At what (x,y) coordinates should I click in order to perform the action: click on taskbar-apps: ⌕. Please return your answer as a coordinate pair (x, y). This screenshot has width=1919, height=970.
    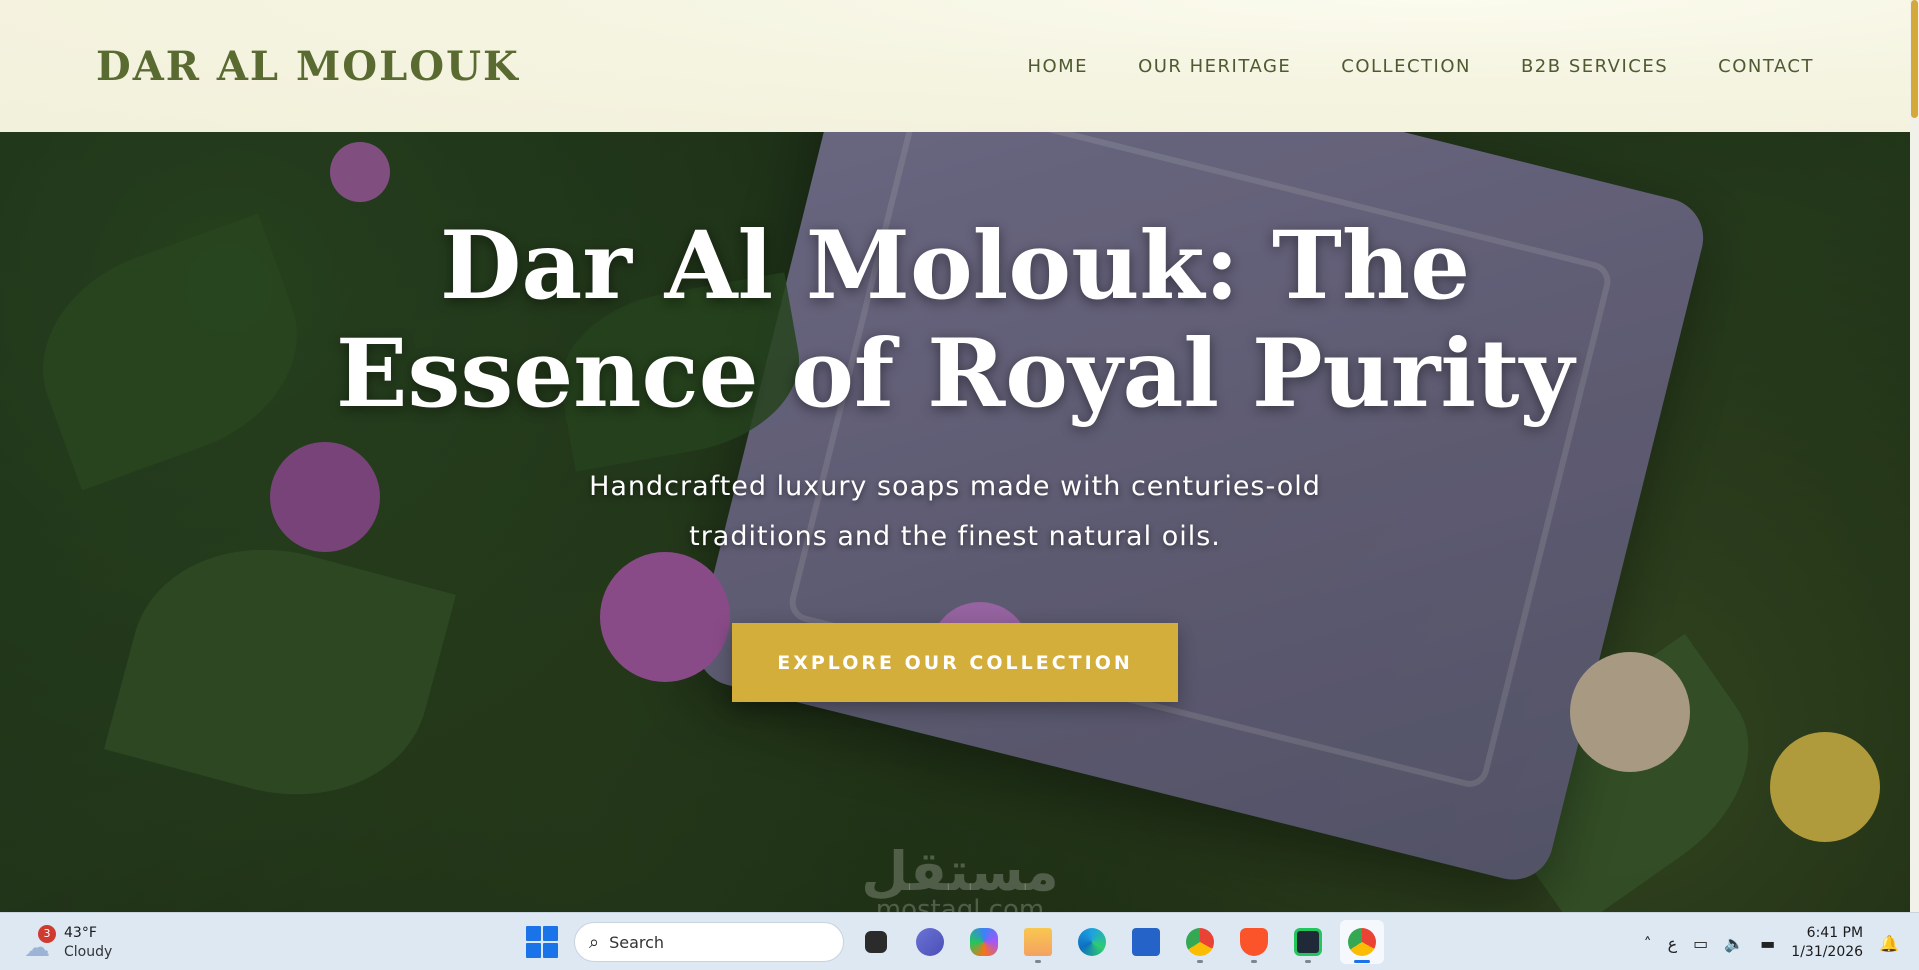
    Looking at the image, I should click on (952, 942).